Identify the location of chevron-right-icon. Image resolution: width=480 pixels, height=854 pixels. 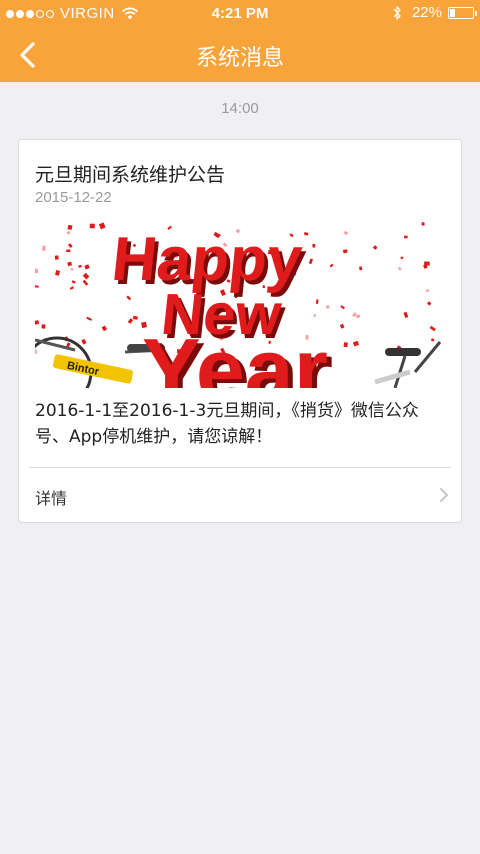
(444, 495).